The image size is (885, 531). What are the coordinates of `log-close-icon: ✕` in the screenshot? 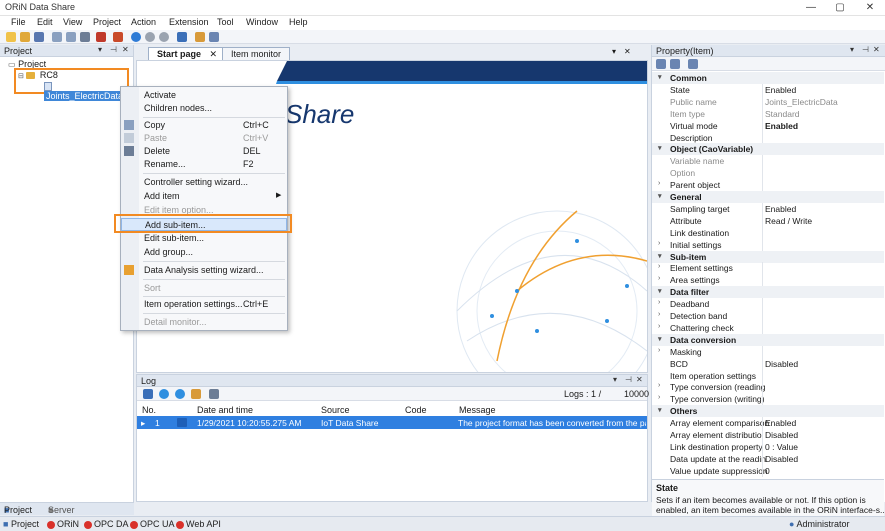 It's located at (639, 379).